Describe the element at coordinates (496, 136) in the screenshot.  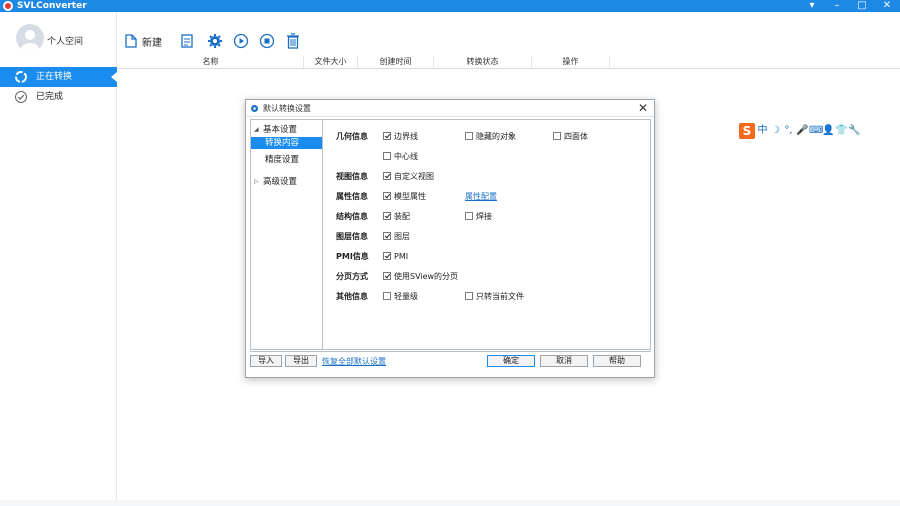
I see `option-label: 隐藏的对象` at that location.